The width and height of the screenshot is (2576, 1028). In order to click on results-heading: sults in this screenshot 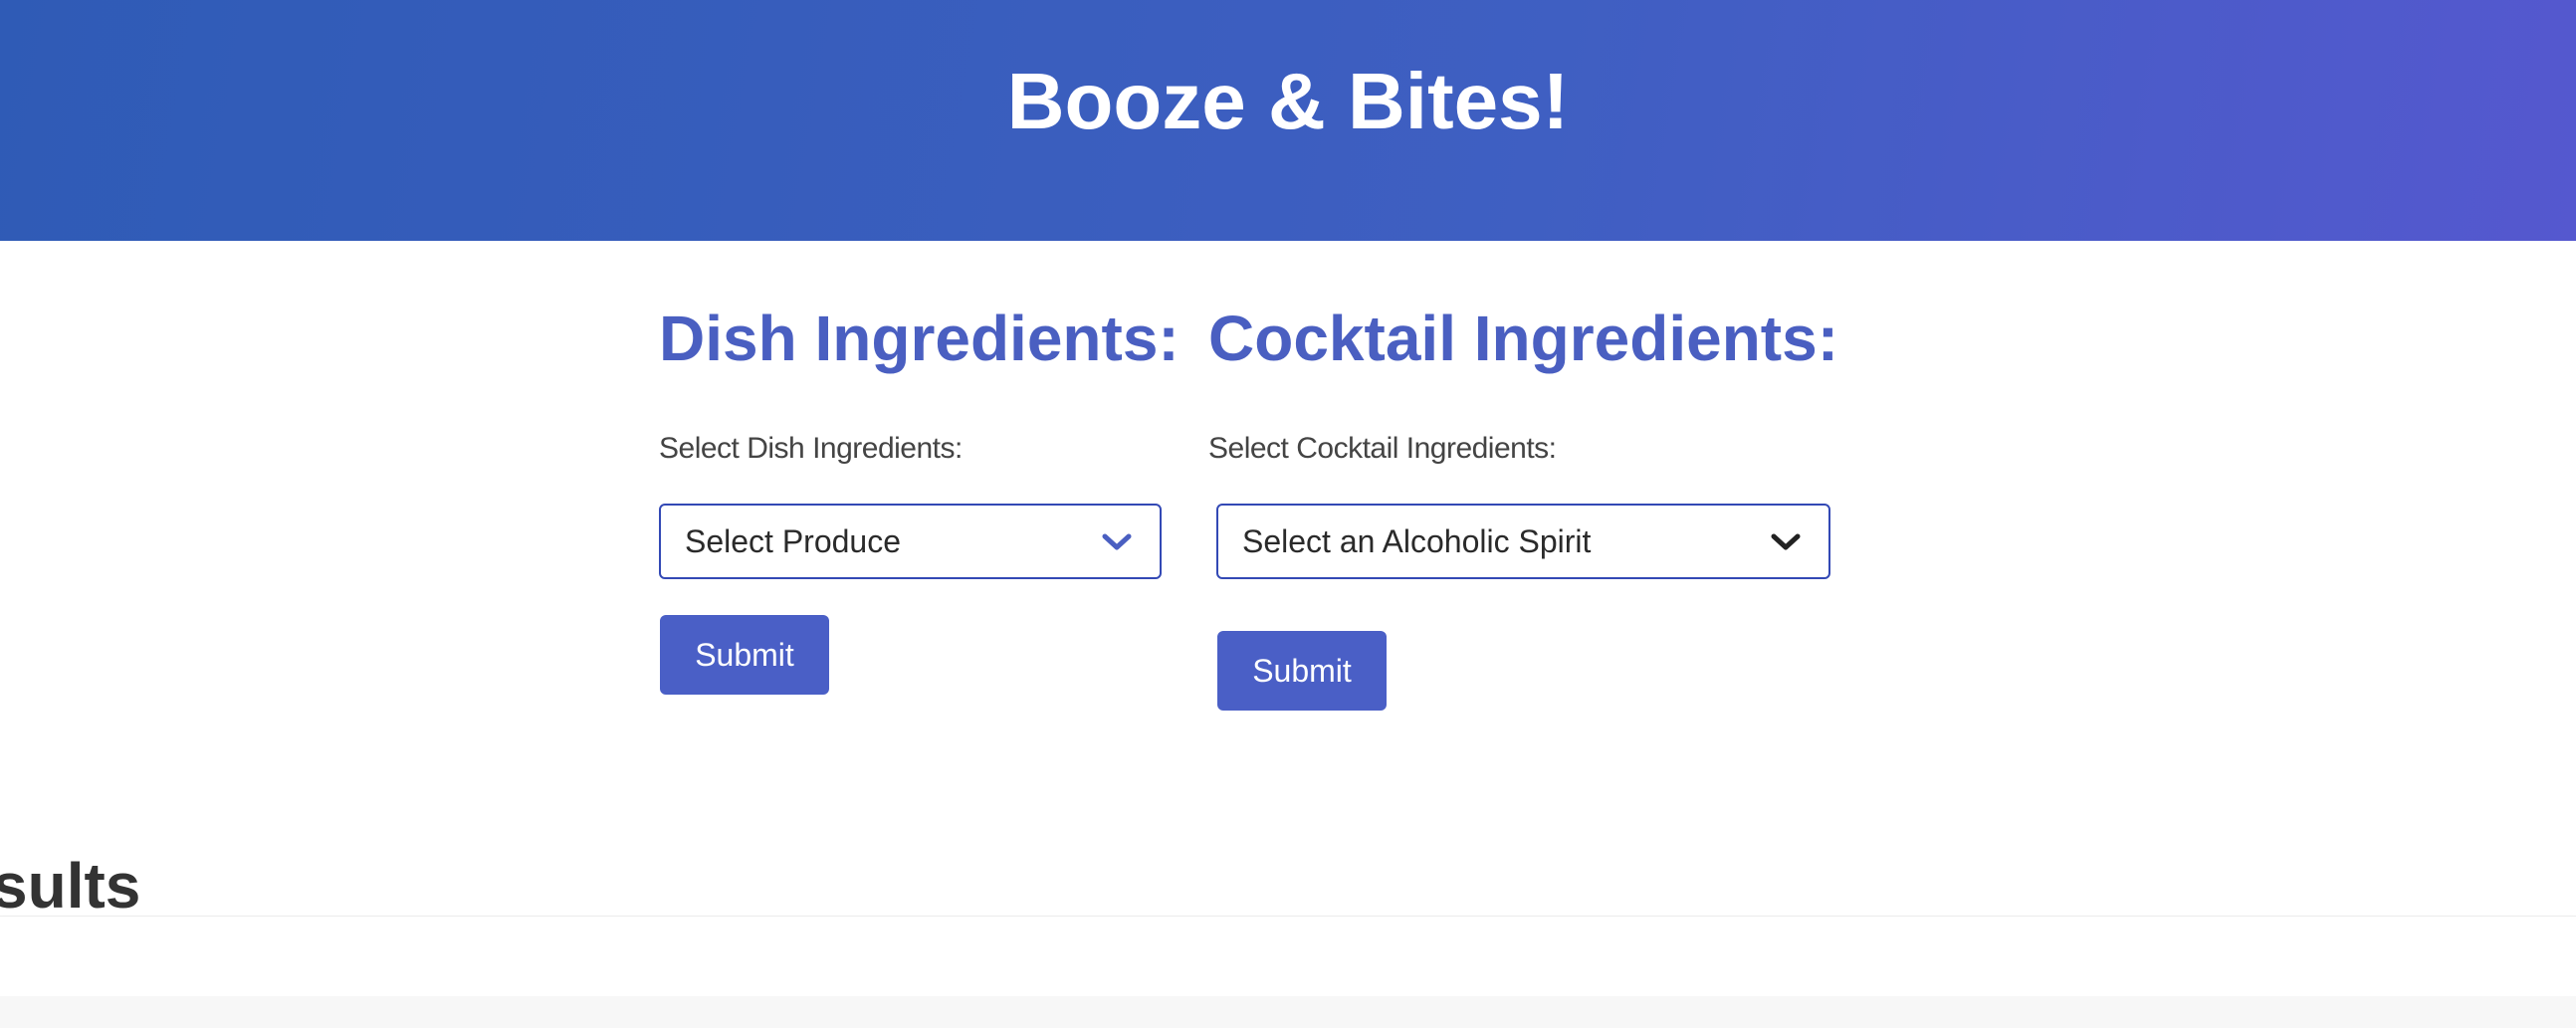, I will do `click(70, 886)`.